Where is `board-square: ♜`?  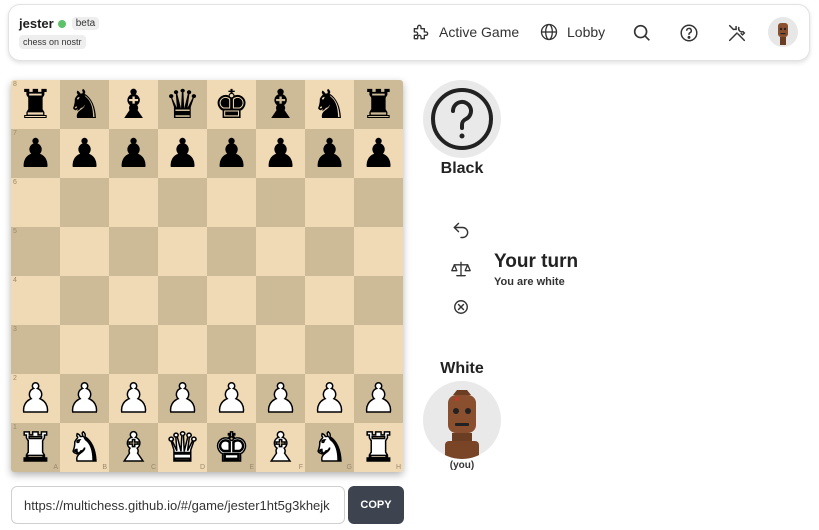 board-square: ♜ is located at coordinates (378, 104).